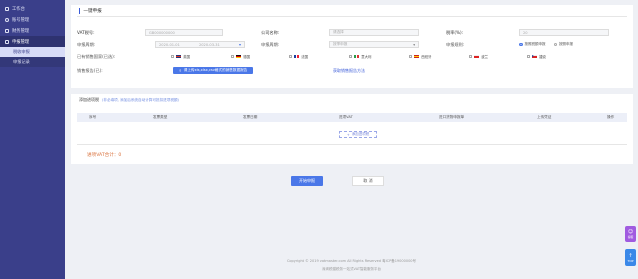 Image resolution: width=638 pixels, height=279 pixels. I want to click on germany-flag-icon, so click(239, 56).